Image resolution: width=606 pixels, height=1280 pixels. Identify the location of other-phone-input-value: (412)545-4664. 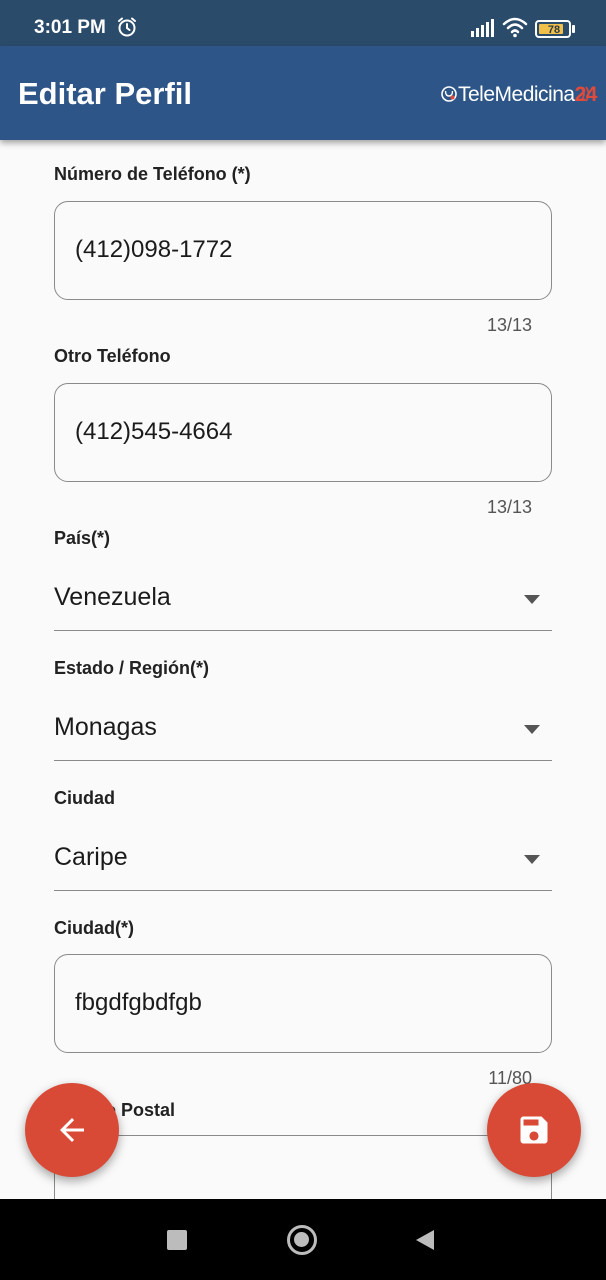
(154, 431).